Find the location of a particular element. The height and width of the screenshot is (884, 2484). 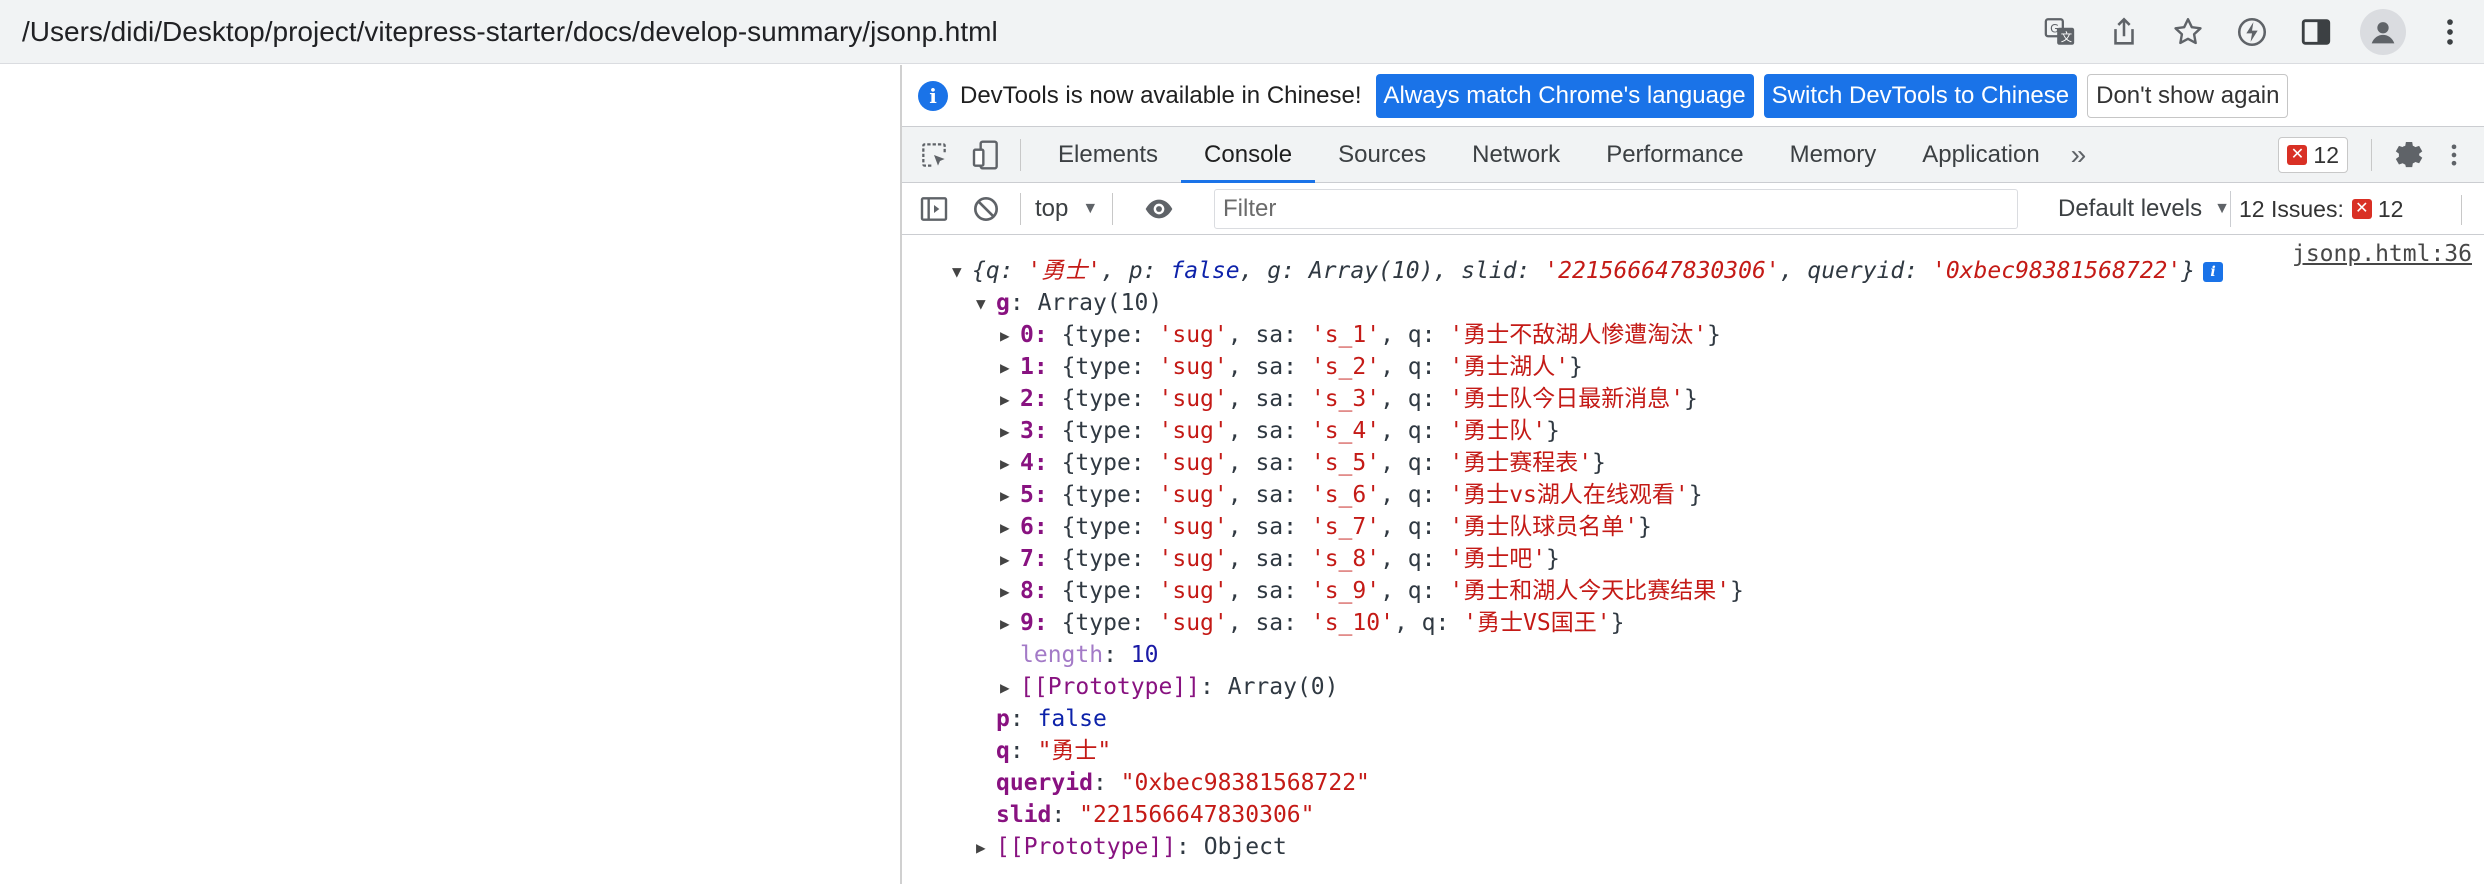

caret-down-icon: ▼ is located at coordinates (1090, 208).